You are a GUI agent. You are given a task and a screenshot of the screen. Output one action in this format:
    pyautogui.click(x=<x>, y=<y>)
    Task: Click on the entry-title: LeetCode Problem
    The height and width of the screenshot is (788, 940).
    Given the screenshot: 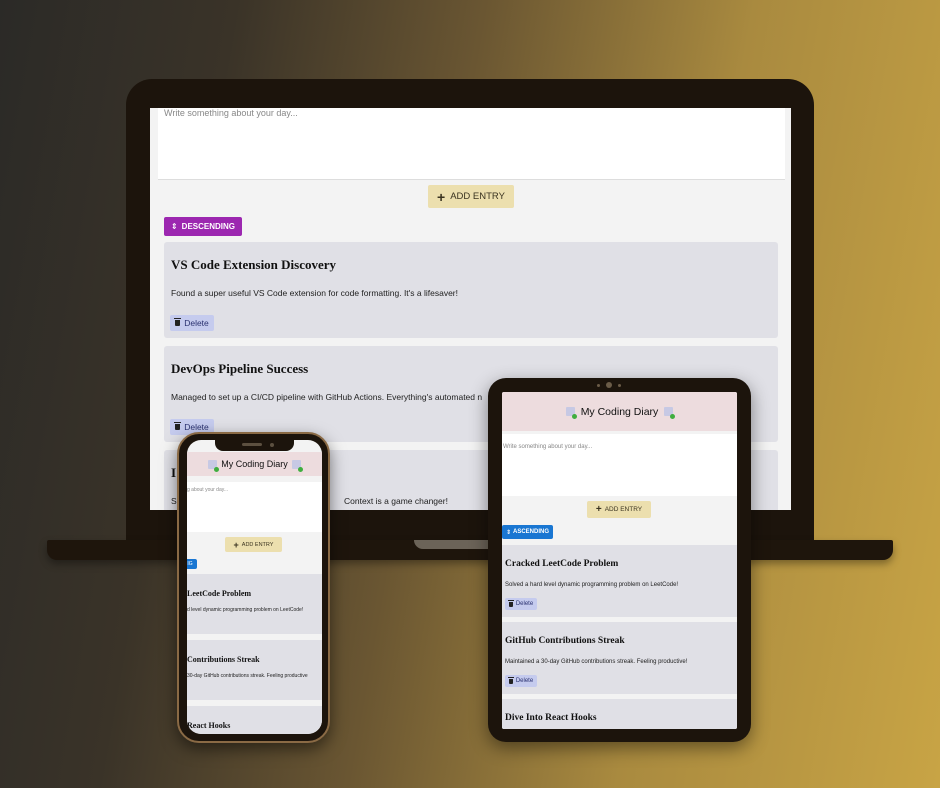 What is the action you would take?
    pyautogui.click(x=219, y=593)
    